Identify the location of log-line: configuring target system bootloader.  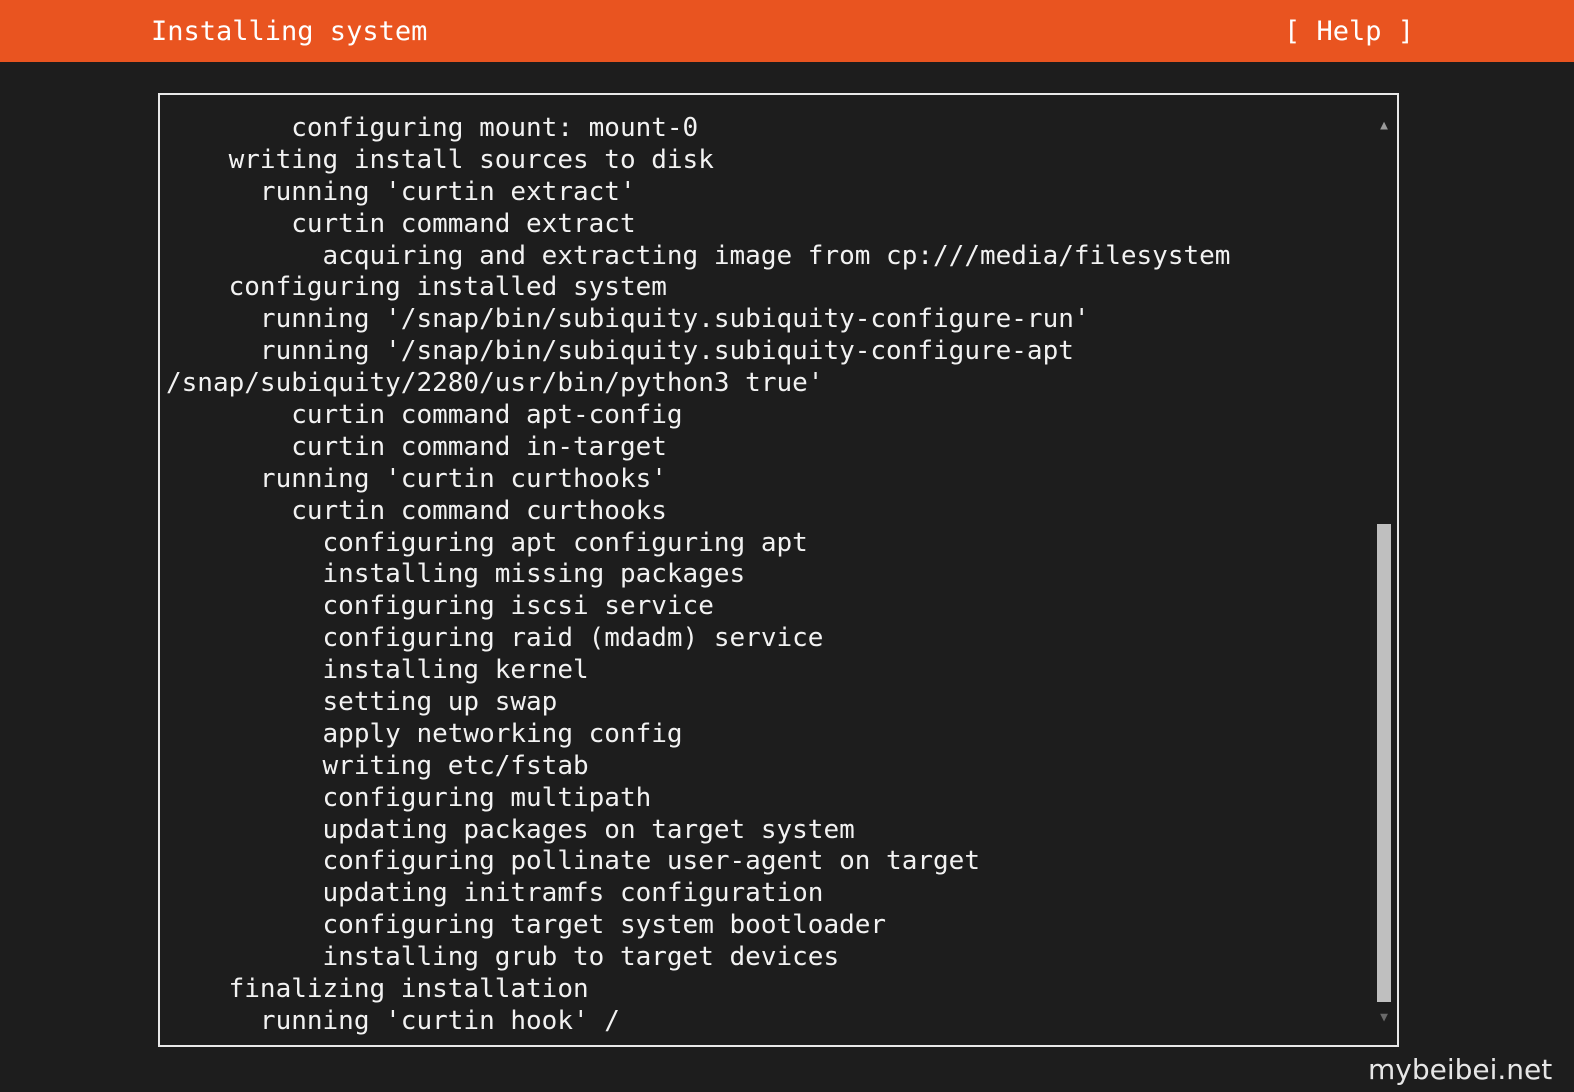
(526, 925).